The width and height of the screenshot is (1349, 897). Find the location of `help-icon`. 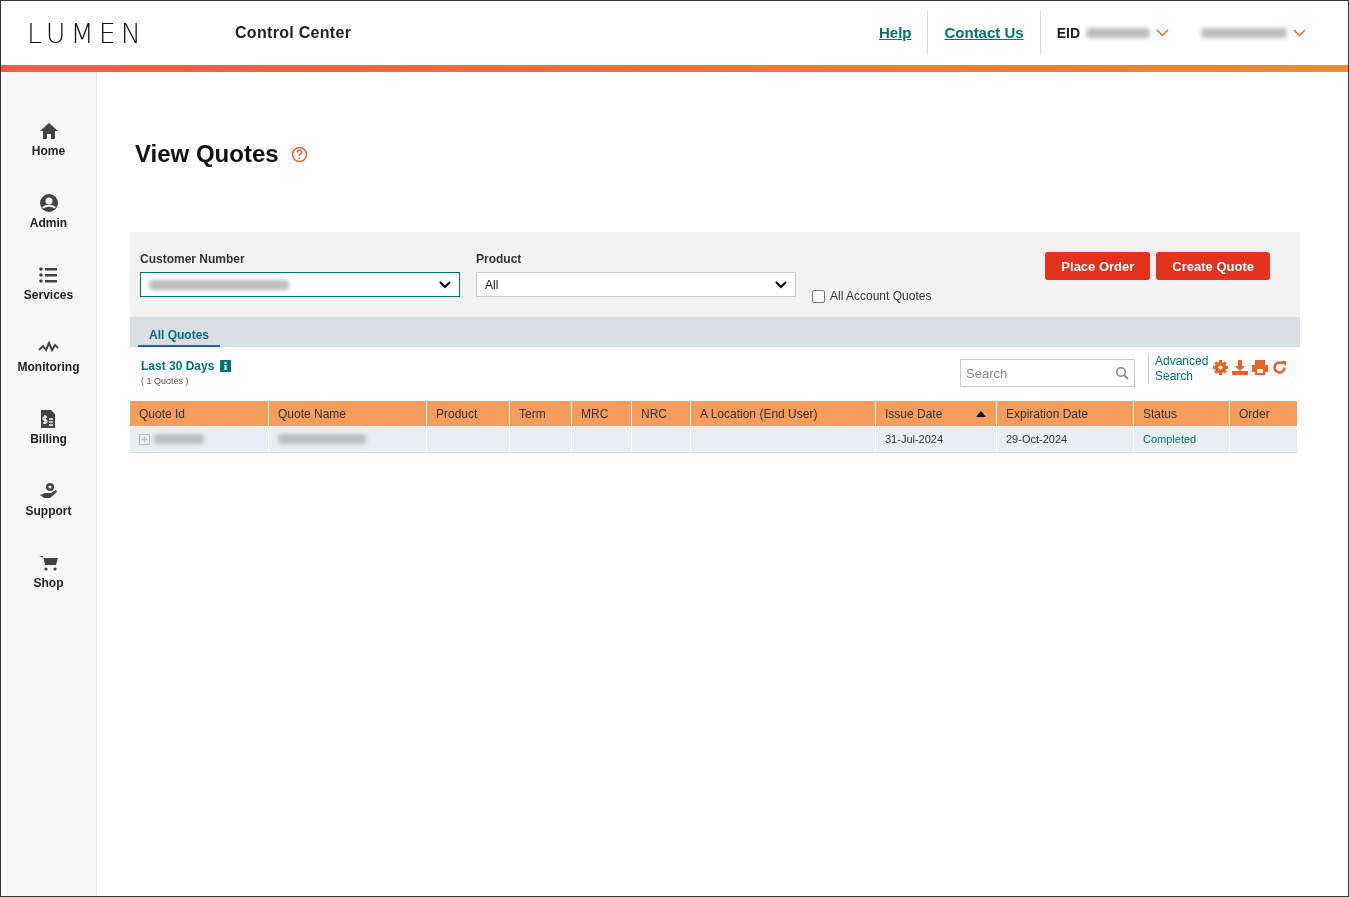

help-icon is located at coordinates (299, 154).